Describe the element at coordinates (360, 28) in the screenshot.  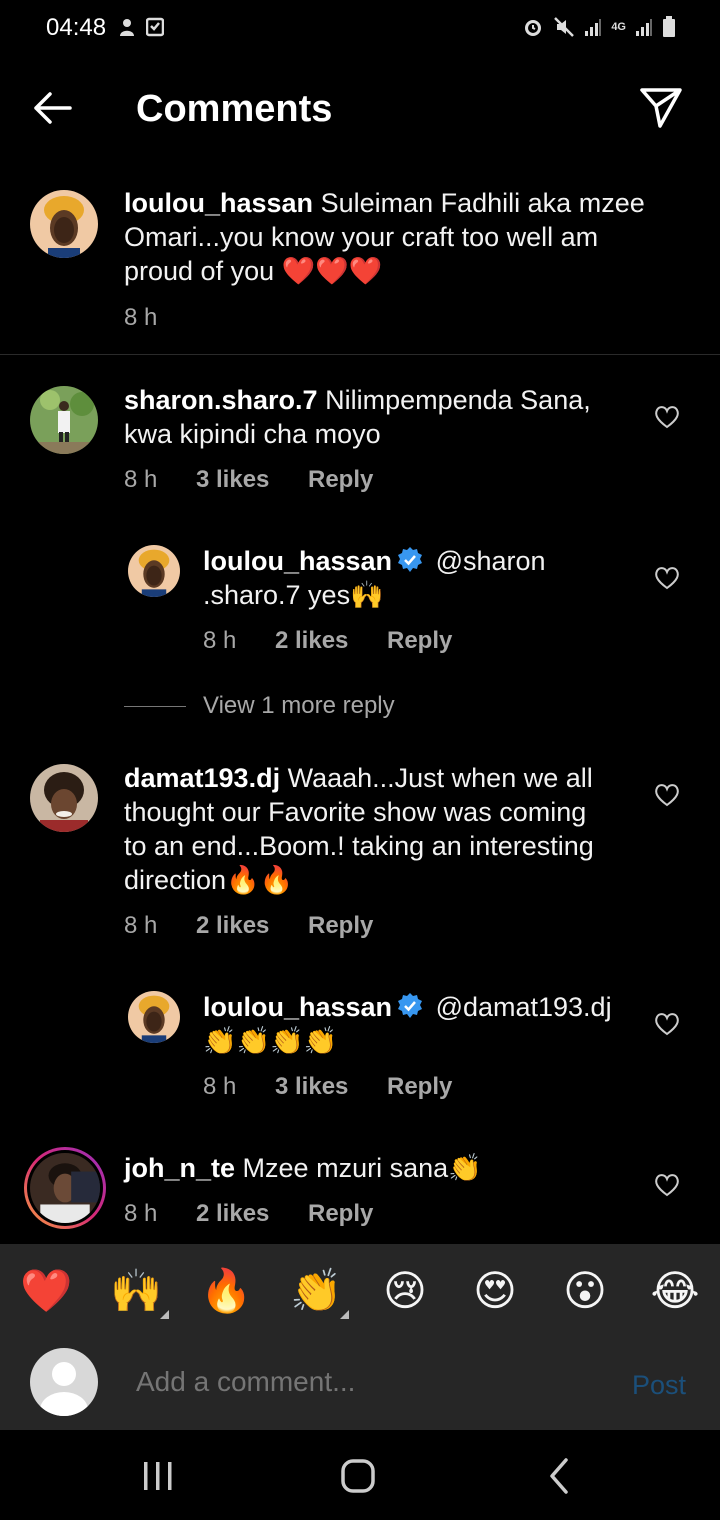
I see `status-bar: 04:48 4G` at that location.